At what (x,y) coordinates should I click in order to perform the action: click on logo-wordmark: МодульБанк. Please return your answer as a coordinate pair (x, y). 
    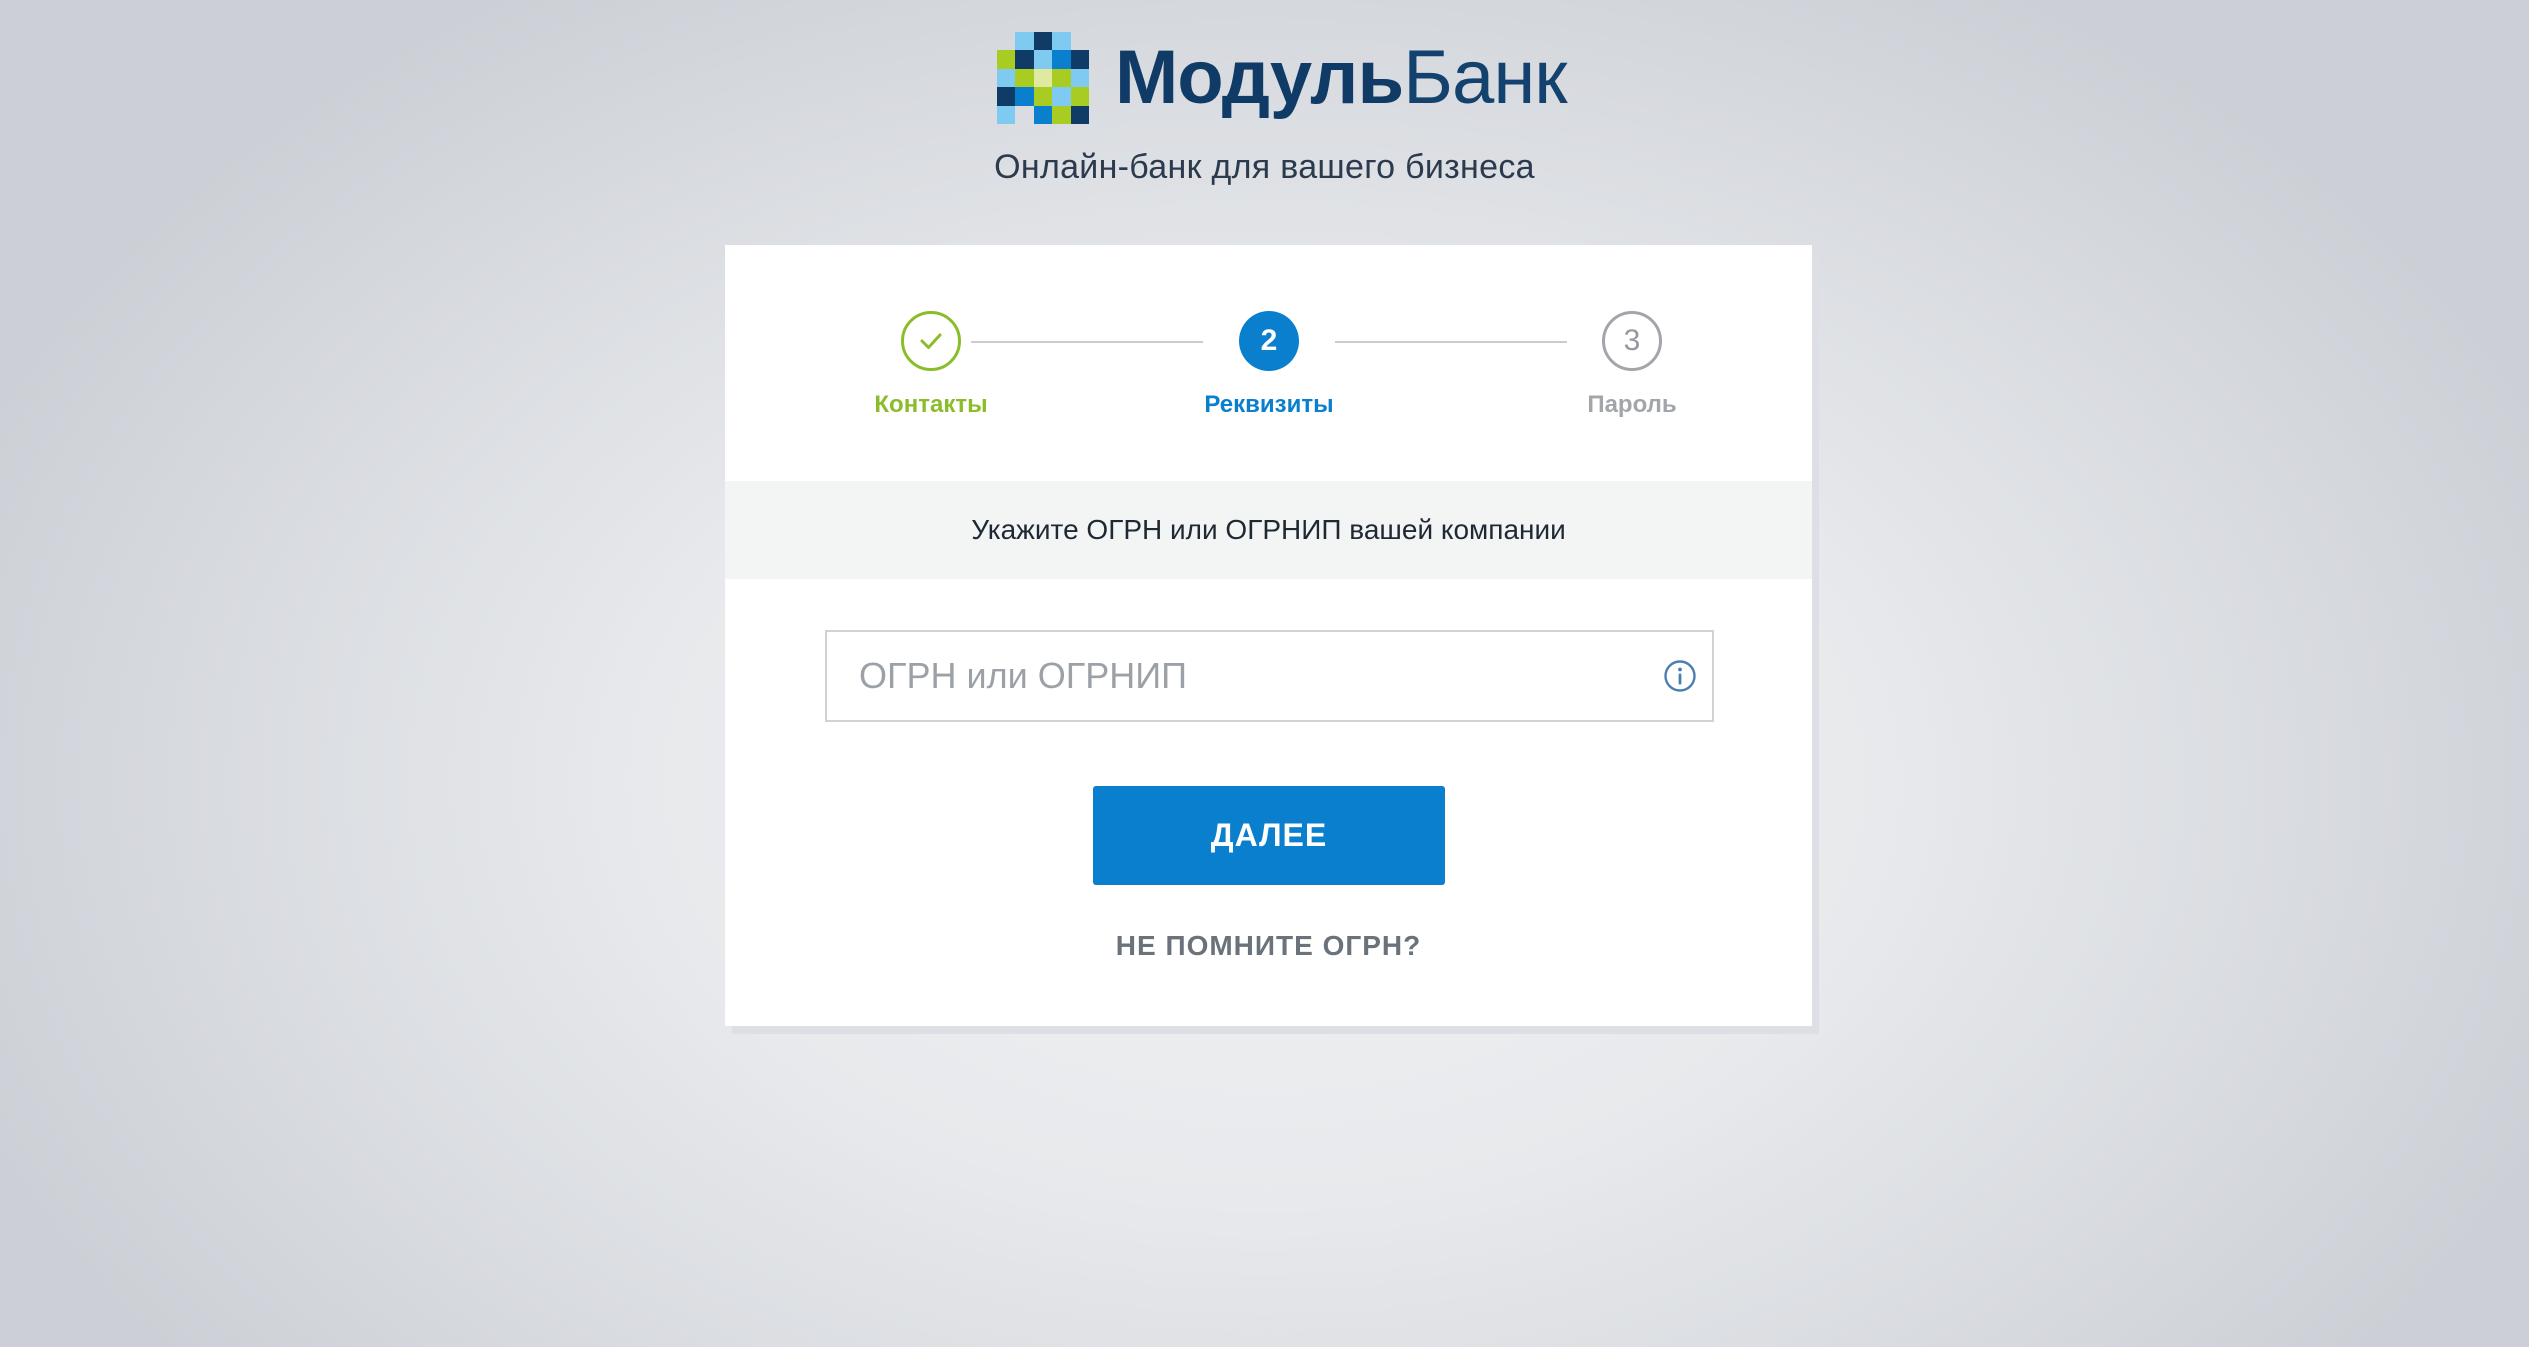
    Looking at the image, I should click on (1341, 78).